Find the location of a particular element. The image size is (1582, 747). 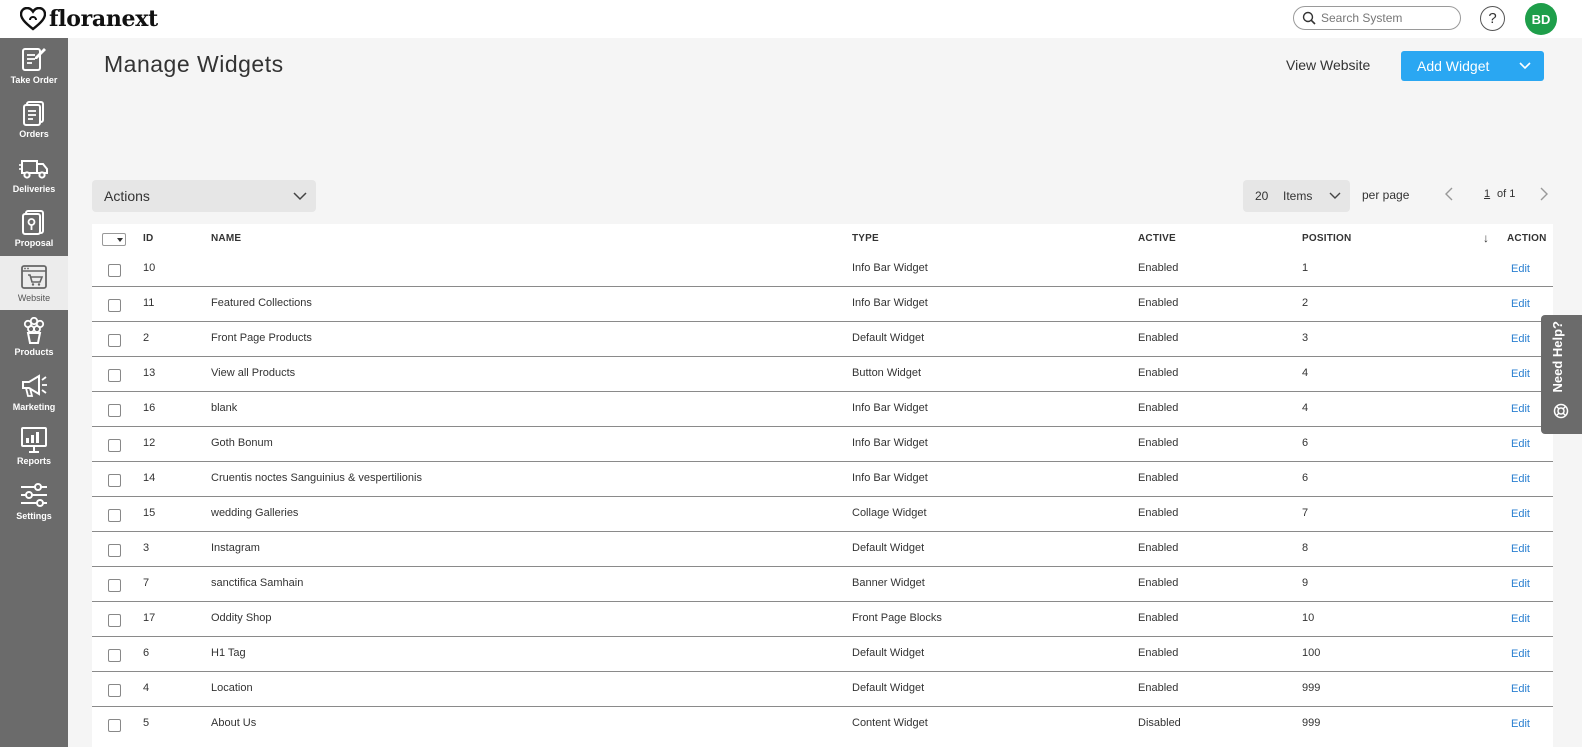

take-order-icon is located at coordinates (34, 59).